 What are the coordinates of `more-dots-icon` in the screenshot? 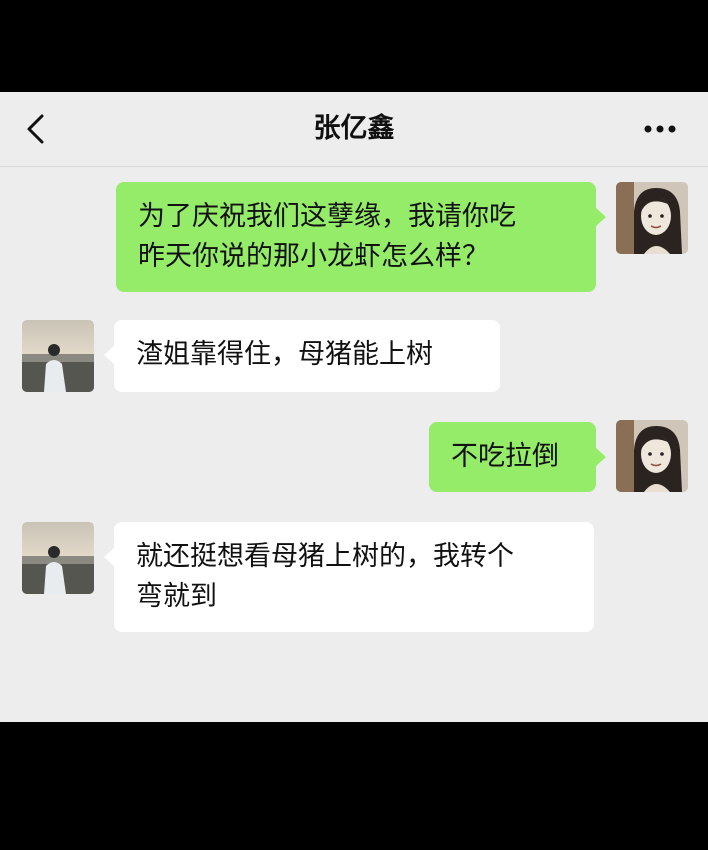 It's located at (660, 129).